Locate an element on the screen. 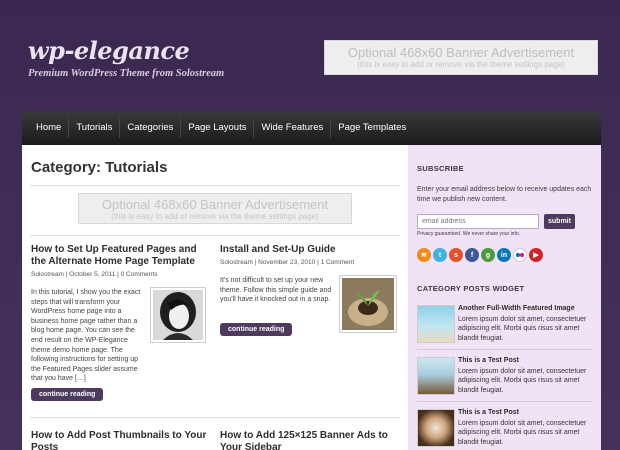 The height and width of the screenshot is (450, 620). email-field is located at coordinates (478, 221).